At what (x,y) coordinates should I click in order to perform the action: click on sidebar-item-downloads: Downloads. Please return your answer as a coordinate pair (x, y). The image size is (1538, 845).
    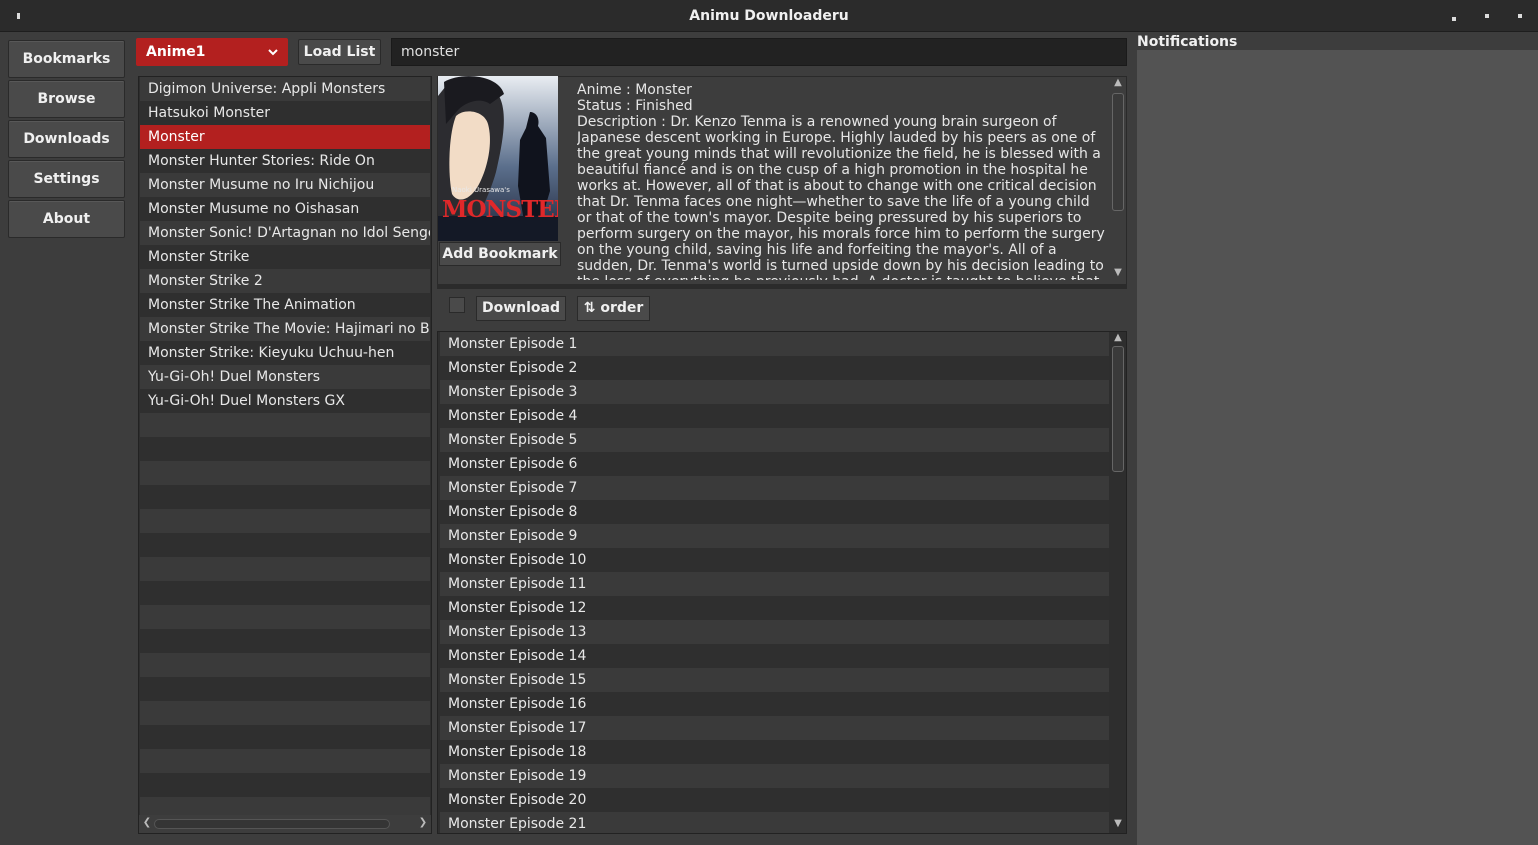
    Looking at the image, I should click on (66, 139).